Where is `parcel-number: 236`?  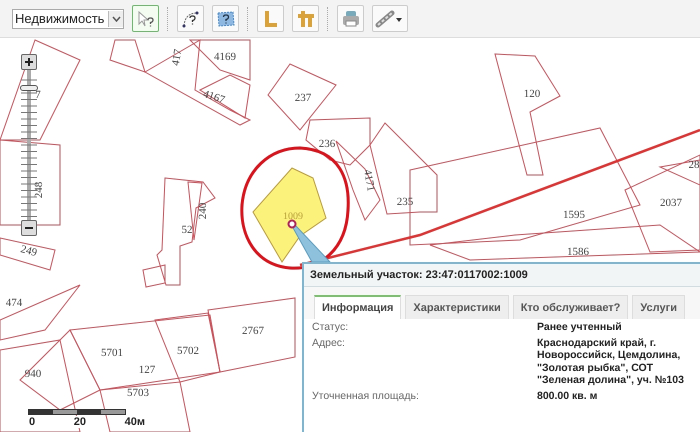
parcel-number: 236 is located at coordinates (327, 144).